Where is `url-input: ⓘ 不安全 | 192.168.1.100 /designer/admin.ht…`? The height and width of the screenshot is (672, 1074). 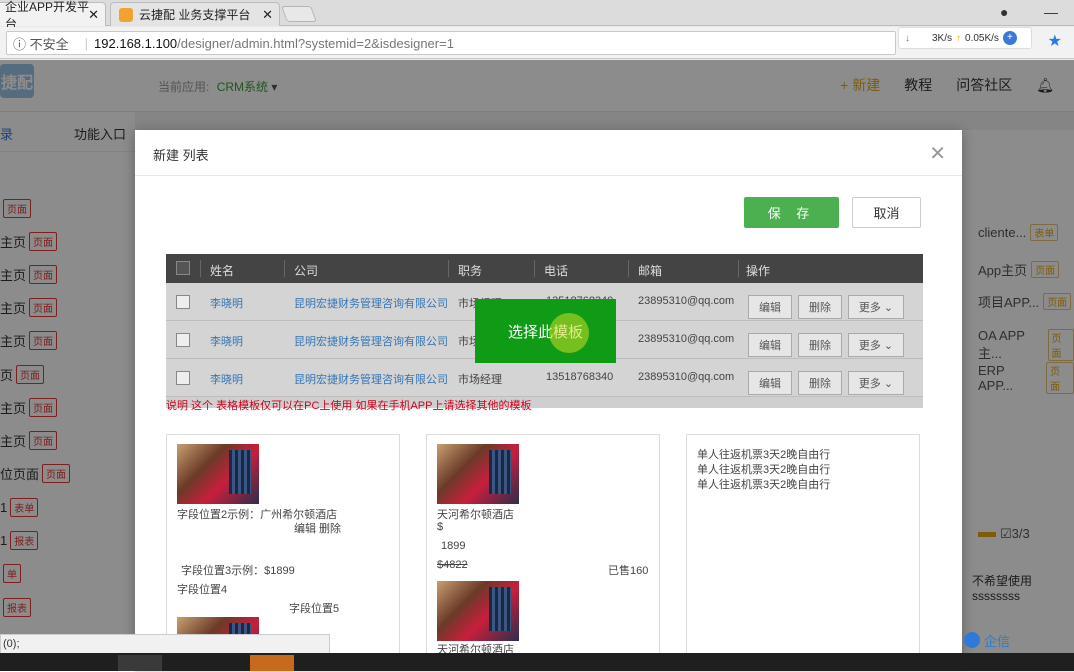
url-input: ⓘ 不安全 | 192.168.1.100 /designer/admin.ht… is located at coordinates (451, 43).